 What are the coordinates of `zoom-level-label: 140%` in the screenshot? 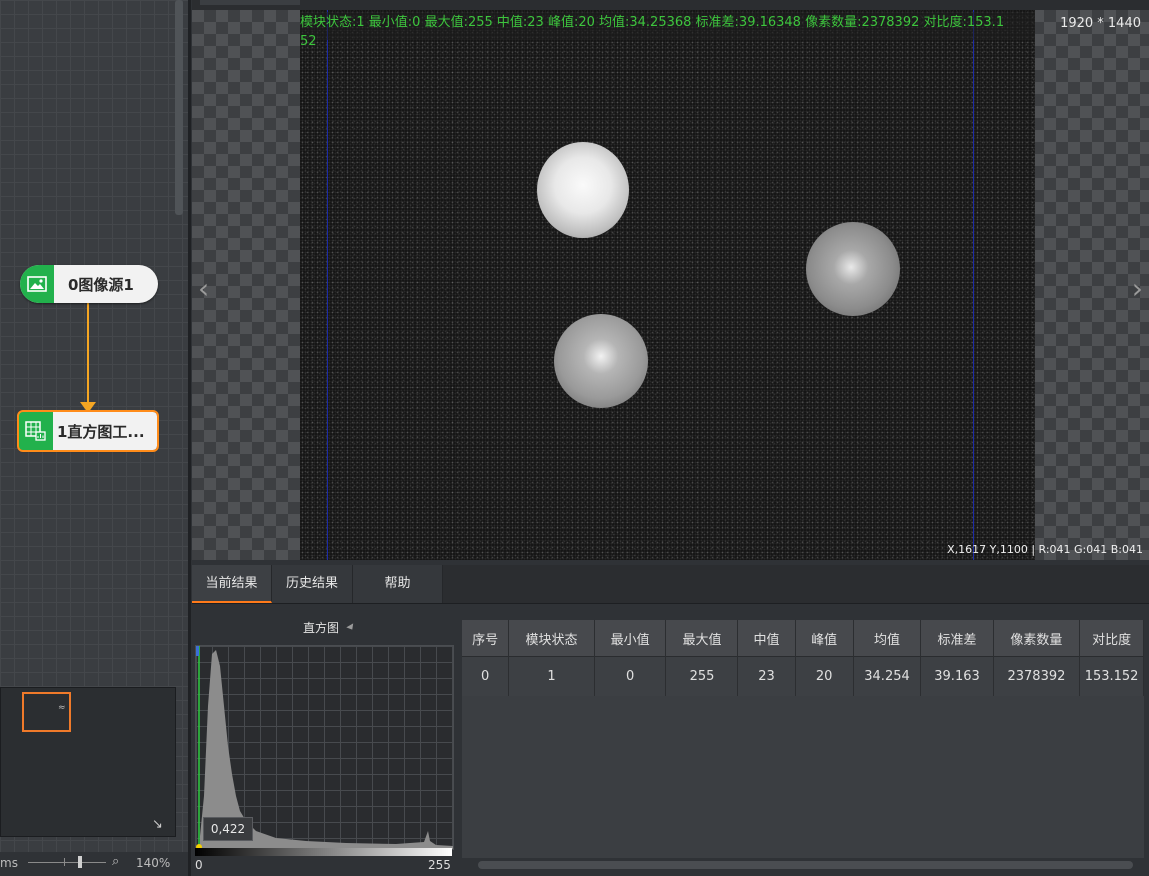 It's located at (153, 863).